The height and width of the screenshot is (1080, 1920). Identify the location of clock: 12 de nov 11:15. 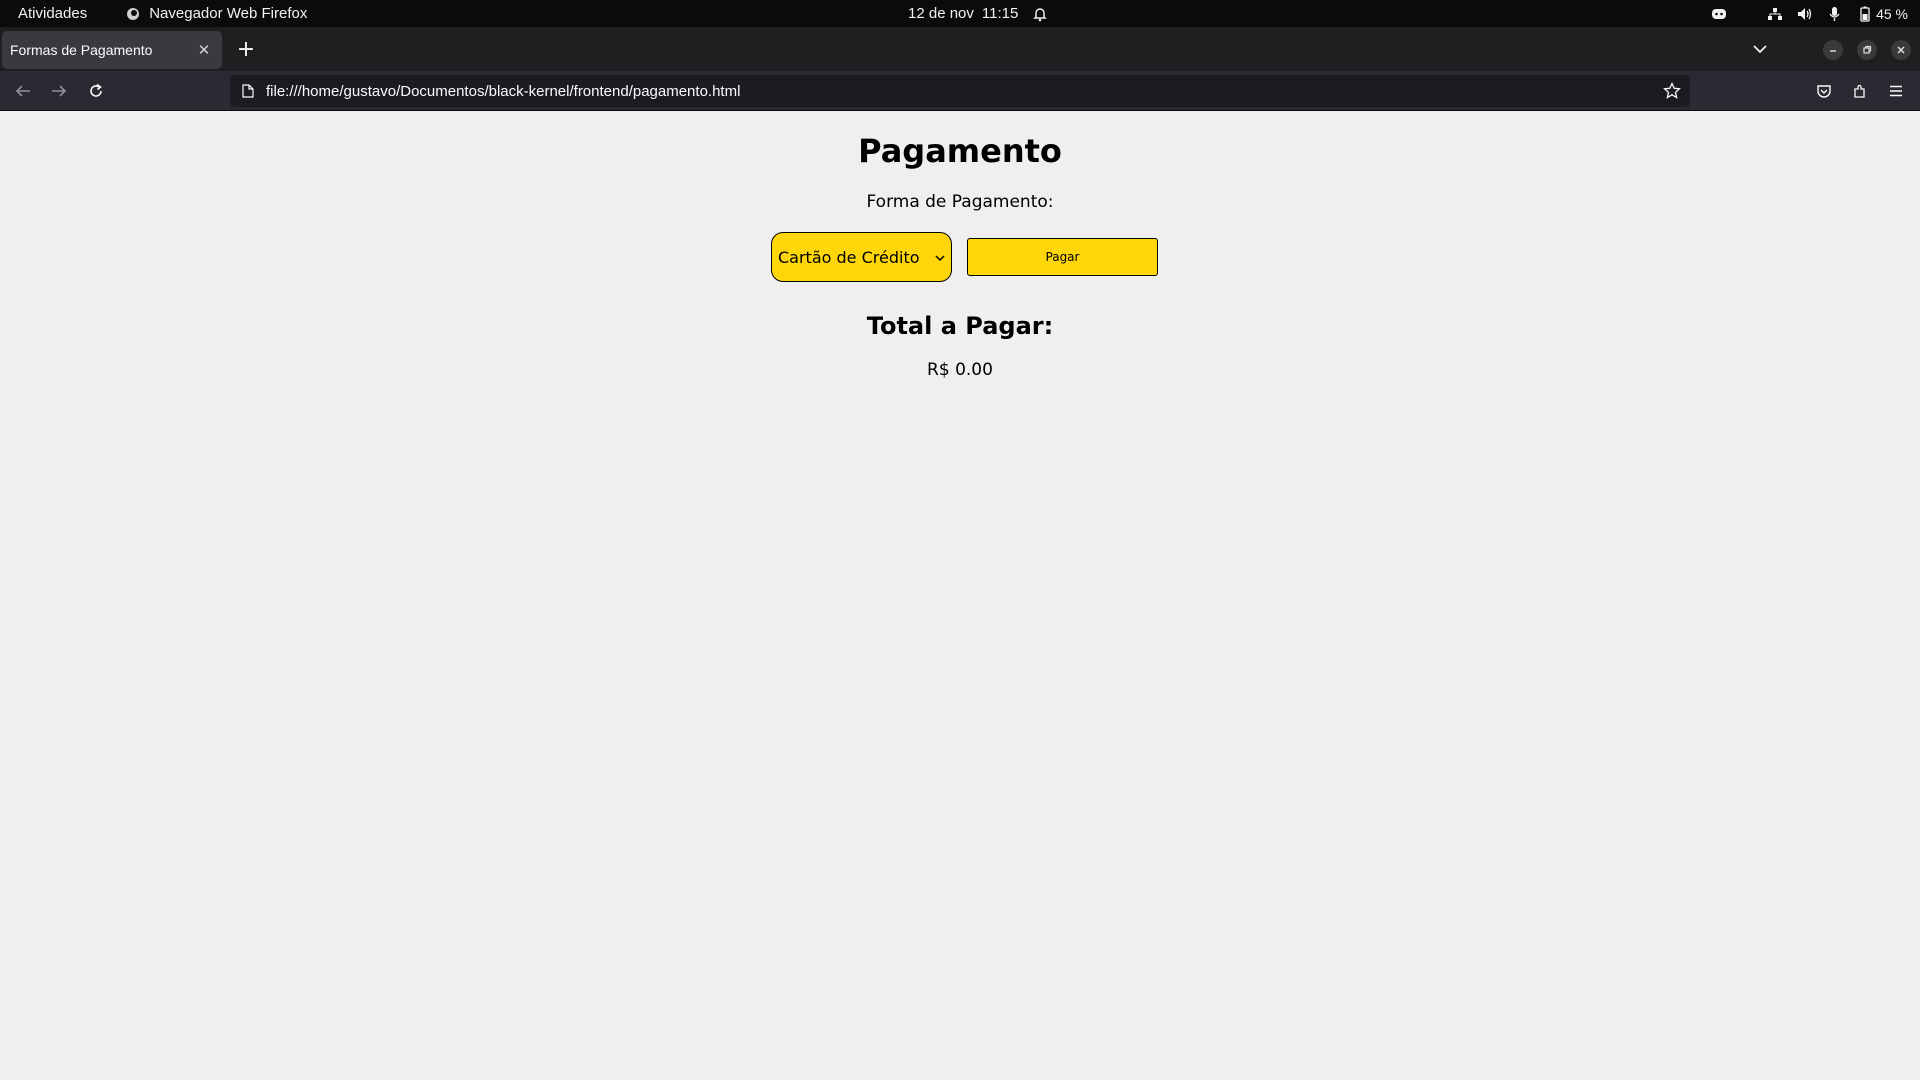
(978, 13).